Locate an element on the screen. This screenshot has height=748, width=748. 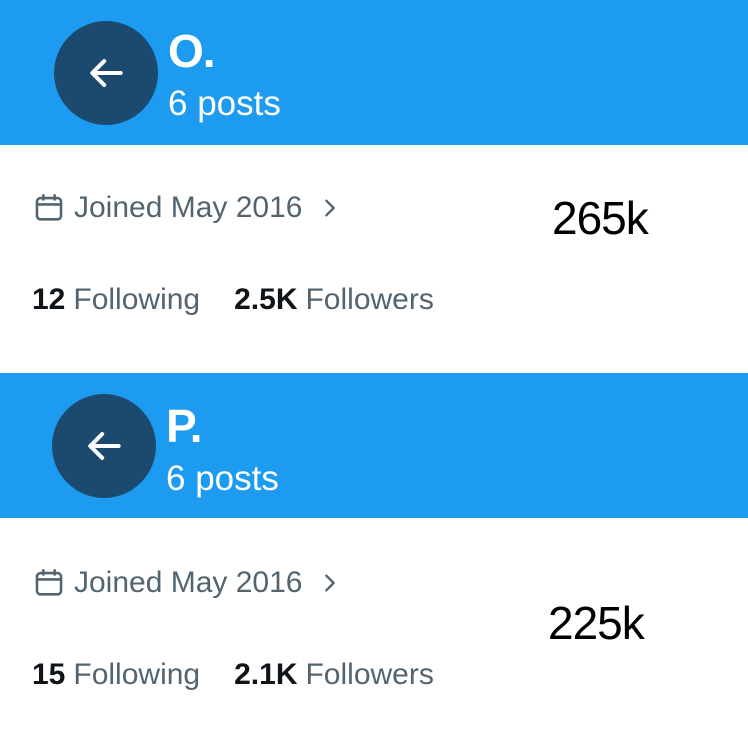
profile-name: P. is located at coordinates (184, 426).